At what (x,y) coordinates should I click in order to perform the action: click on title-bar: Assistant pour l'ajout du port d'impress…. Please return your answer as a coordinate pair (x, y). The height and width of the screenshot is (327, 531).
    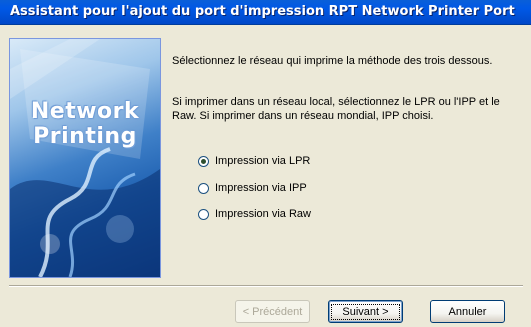
    Looking at the image, I should click on (265, 12).